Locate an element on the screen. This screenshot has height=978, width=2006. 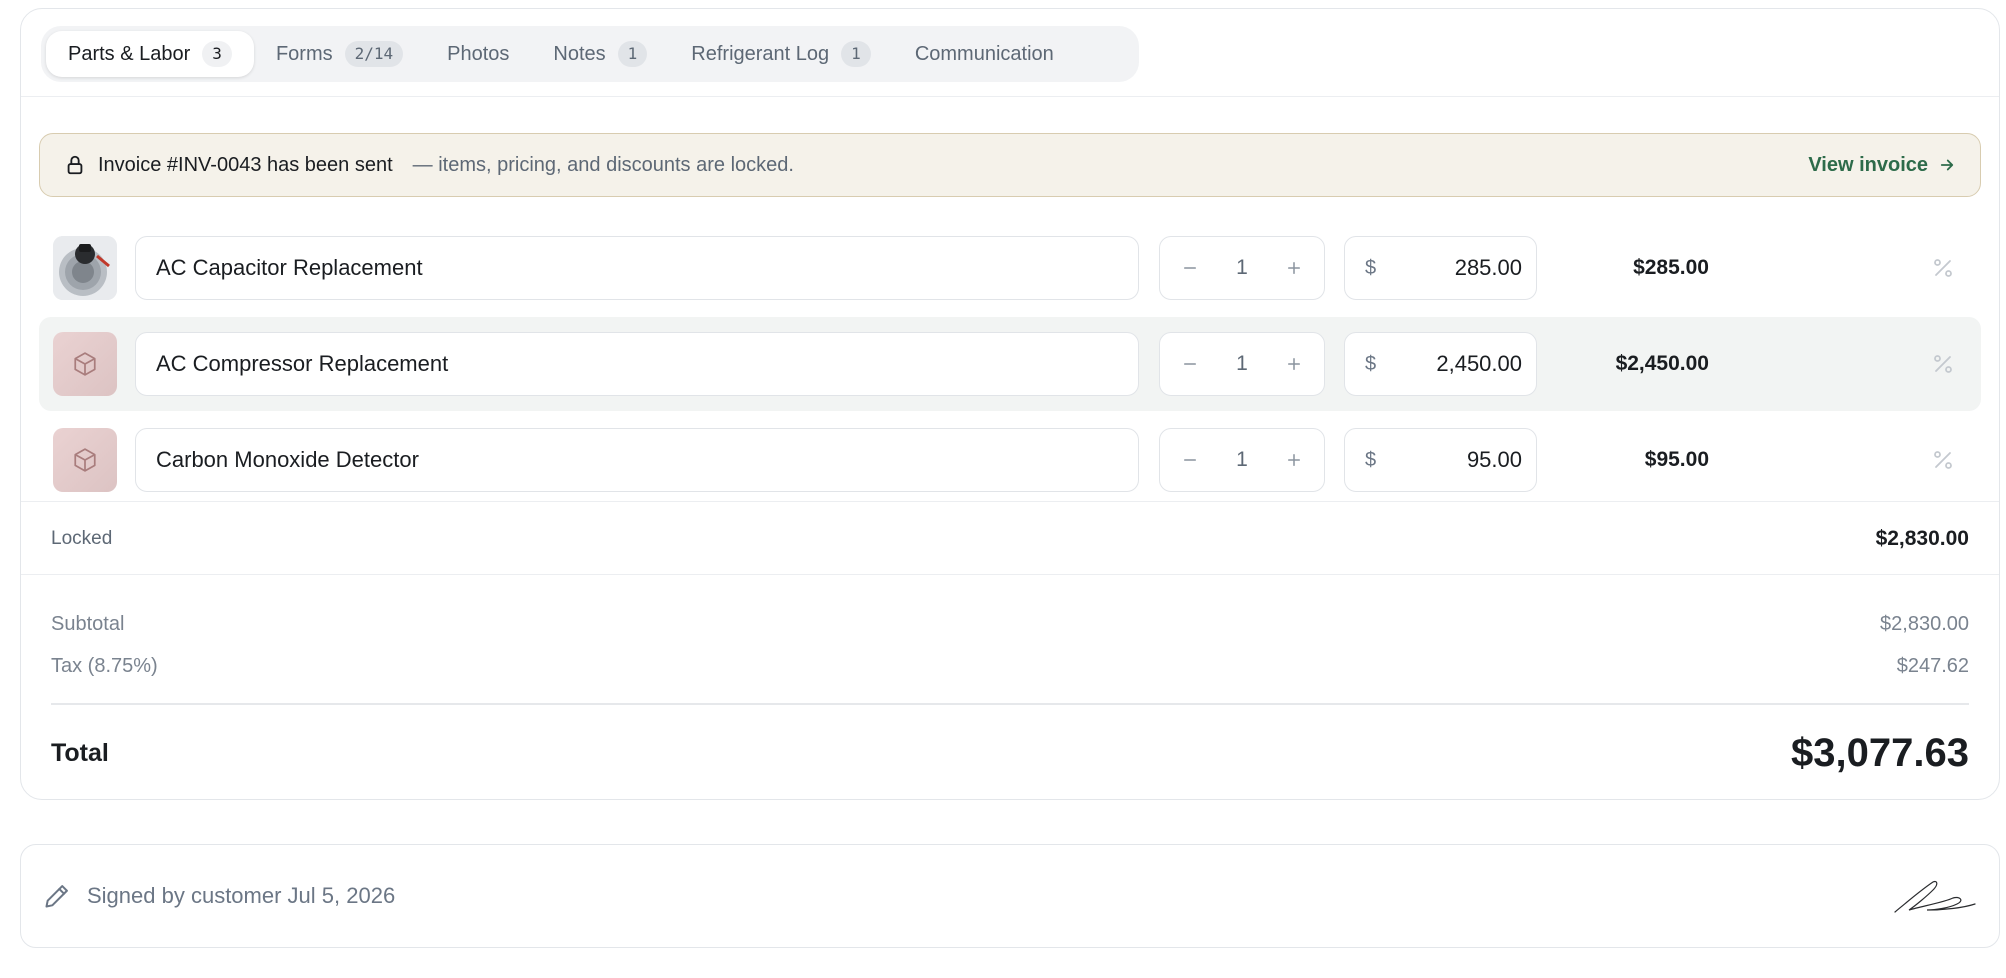
view-invoice-link: View invoice is located at coordinates (1882, 165).